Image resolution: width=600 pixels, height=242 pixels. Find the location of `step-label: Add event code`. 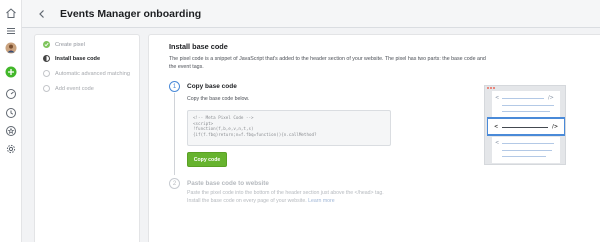

step-label: Add event code is located at coordinates (74, 88).